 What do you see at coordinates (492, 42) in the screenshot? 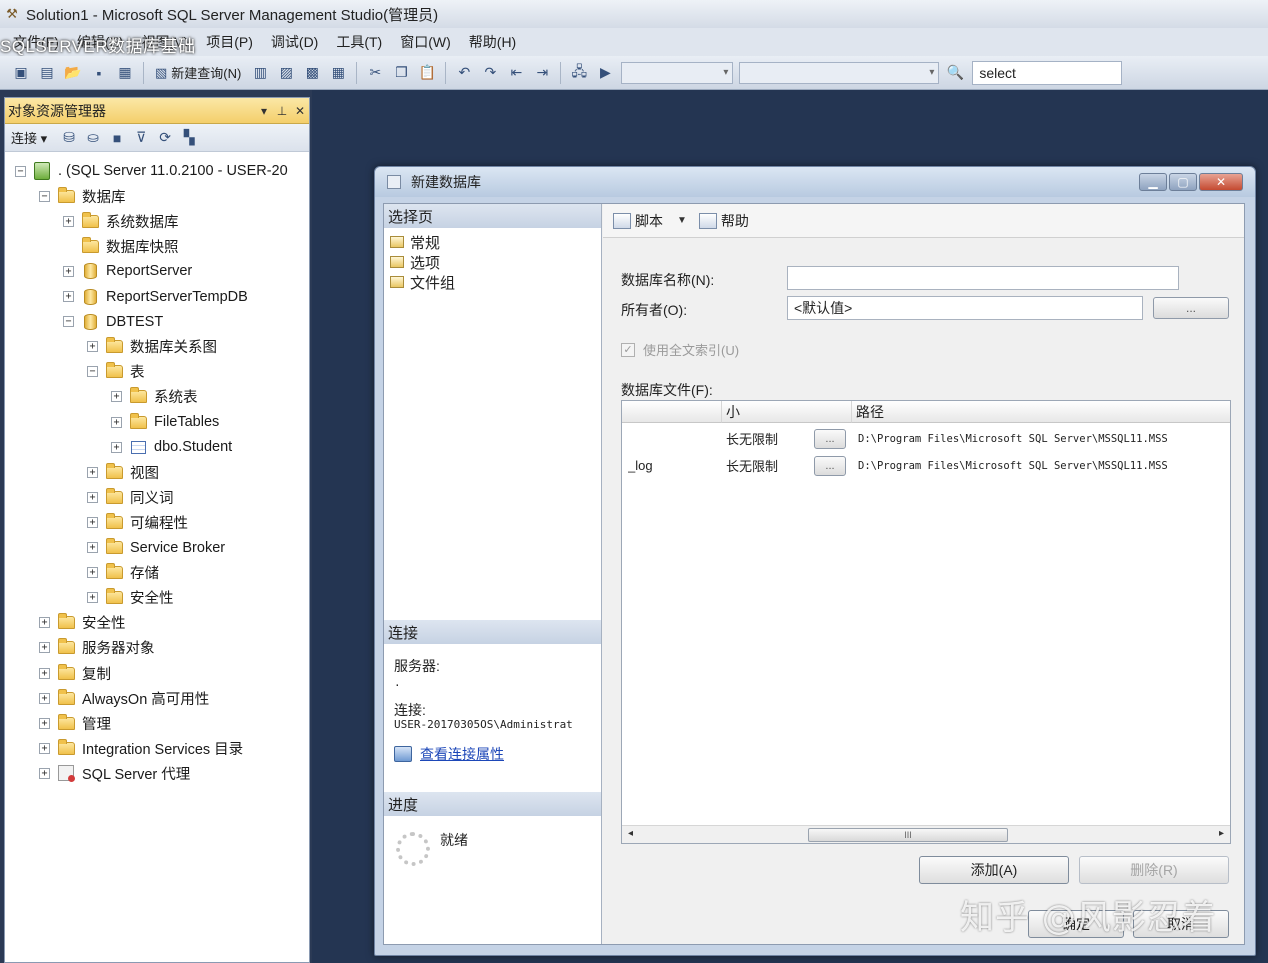
I see `menu-help: 帮助(H)` at bounding box center [492, 42].